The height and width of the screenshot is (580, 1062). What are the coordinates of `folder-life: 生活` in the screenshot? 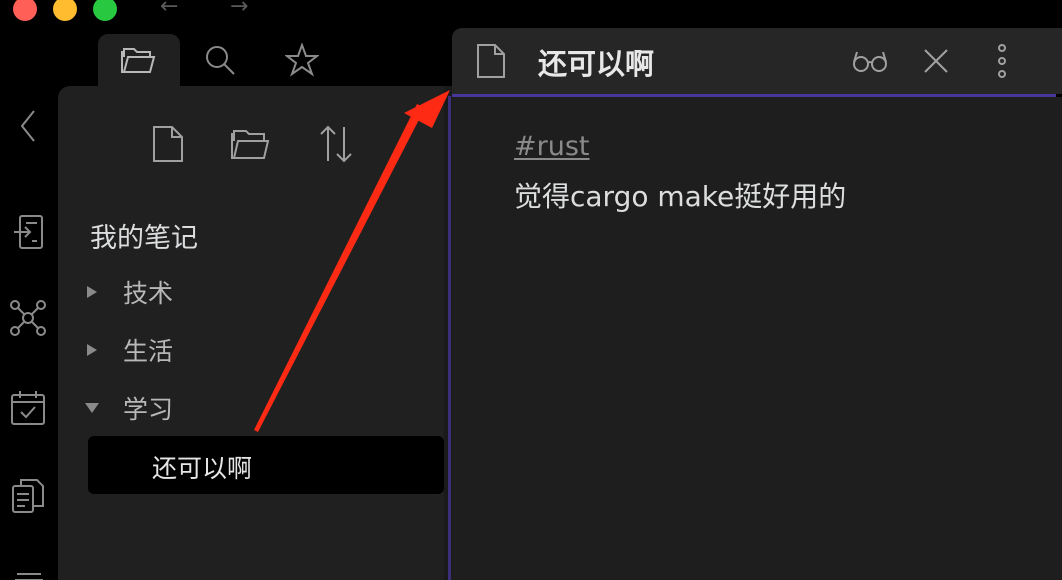 It's located at (127, 350).